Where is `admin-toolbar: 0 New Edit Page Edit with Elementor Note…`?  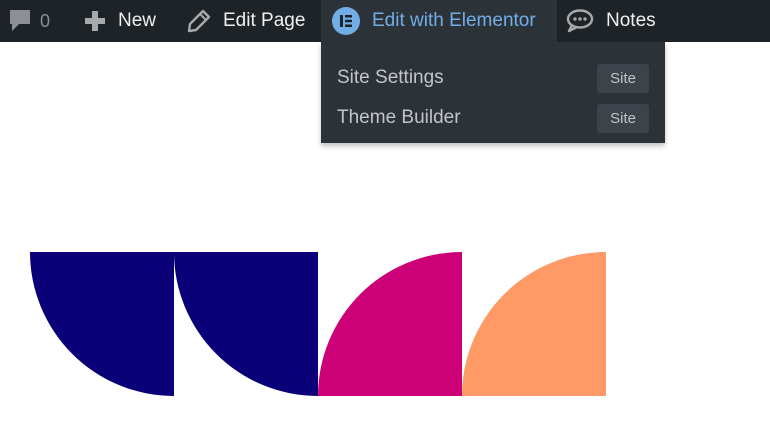 admin-toolbar: 0 New Edit Page Edit with Elementor Note… is located at coordinates (385, 21).